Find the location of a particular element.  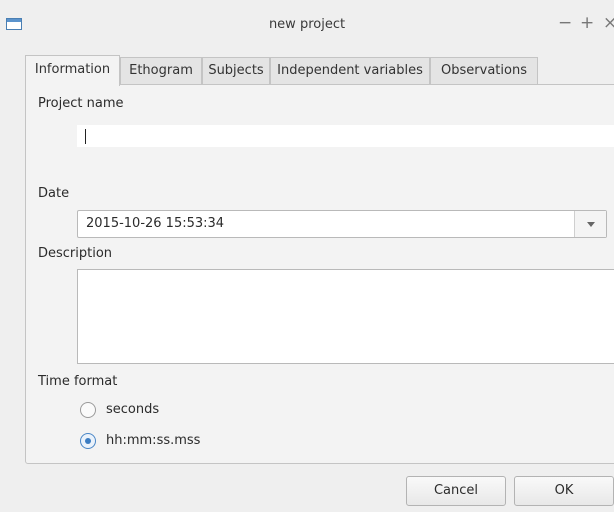

radio-hhmmss is located at coordinates (88, 441).